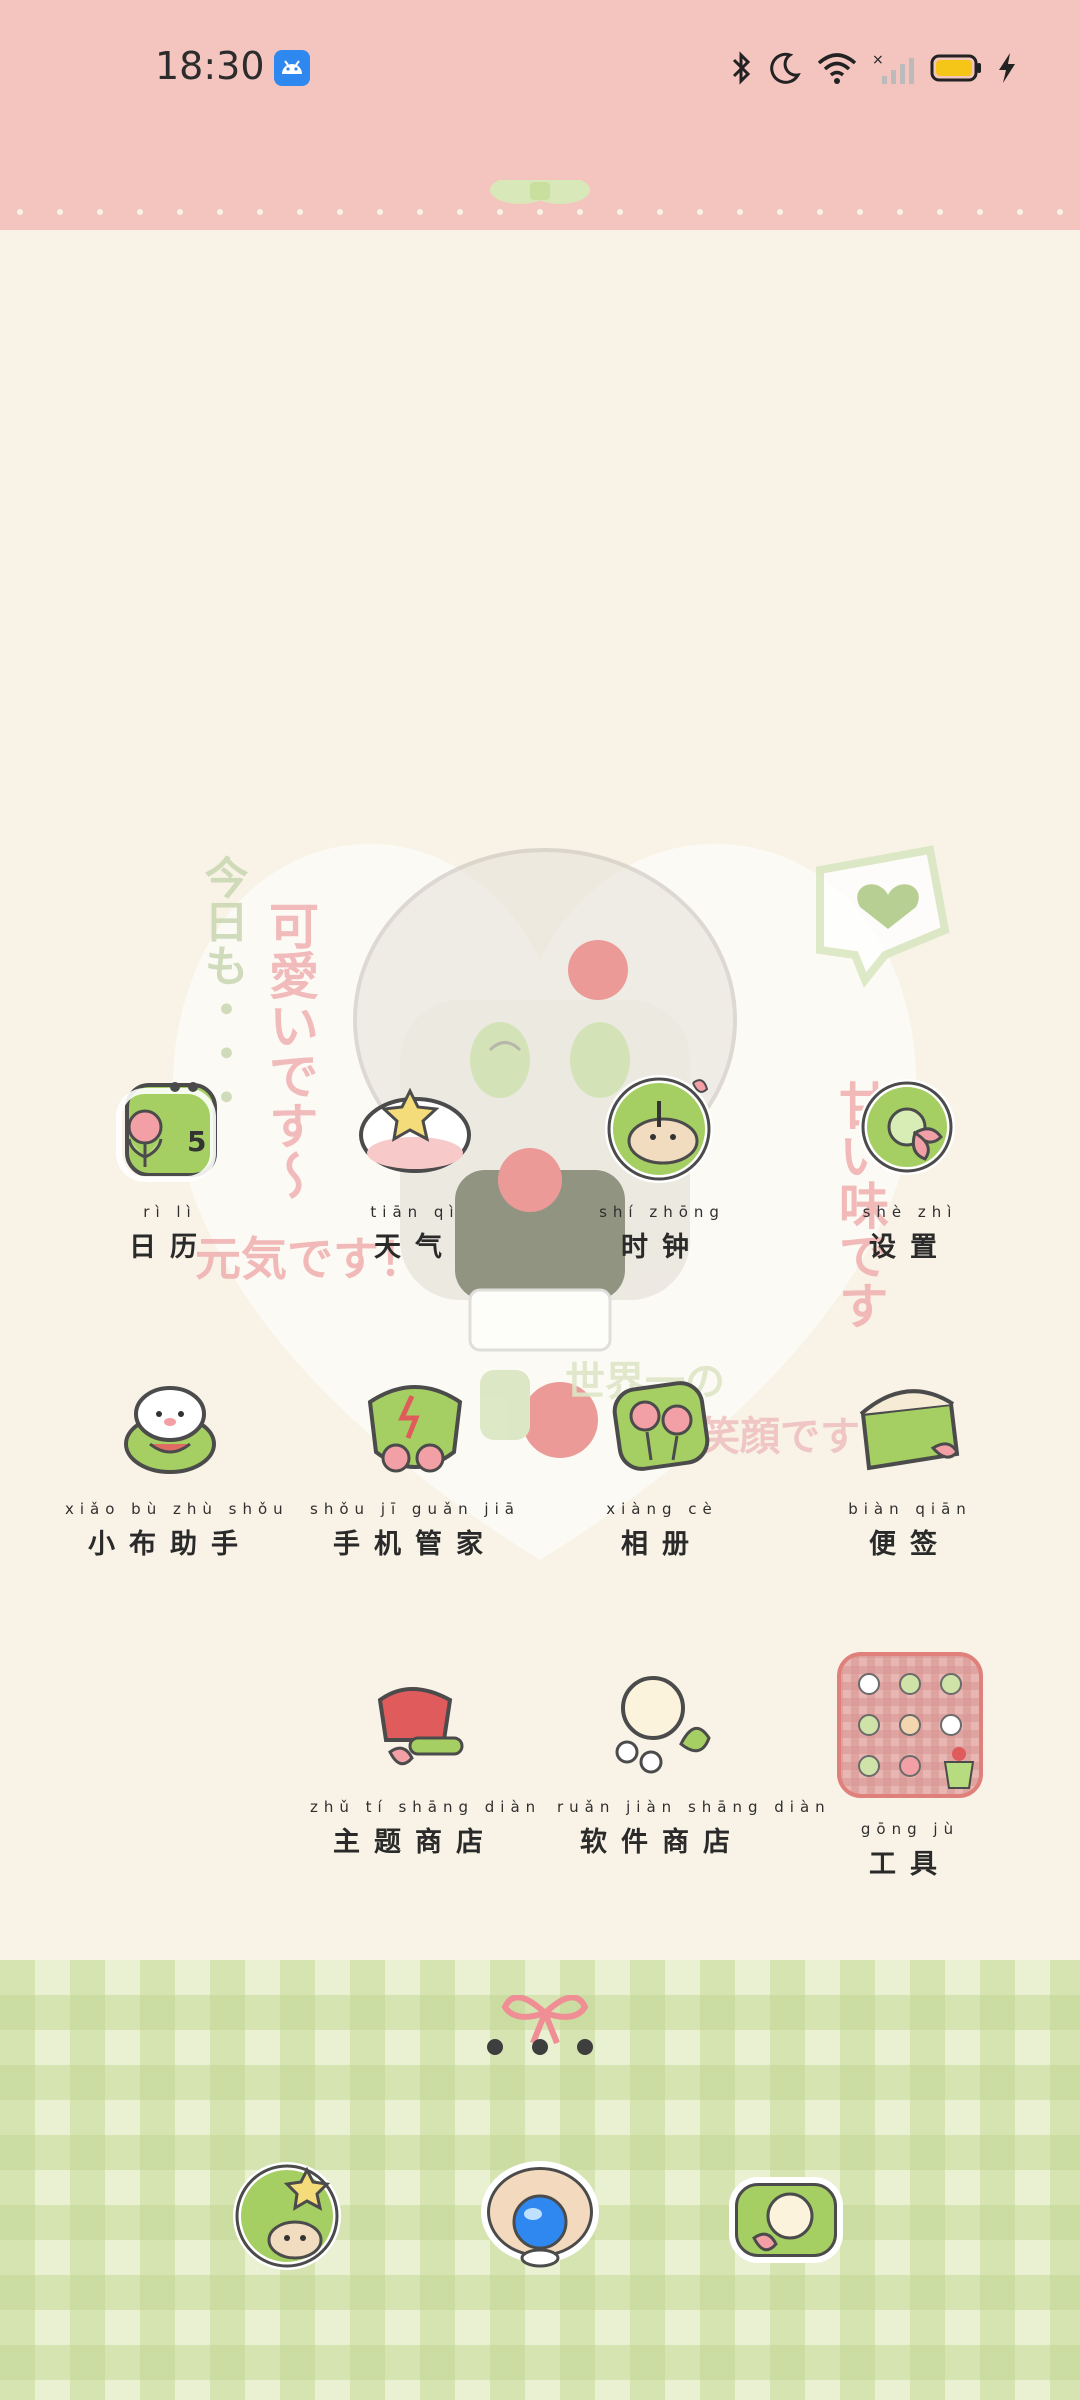 The image size is (1080, 2400). Describe the element at coordinates (170, 1544) in the screenshot. I see `app-label: 小布助手` at that location.